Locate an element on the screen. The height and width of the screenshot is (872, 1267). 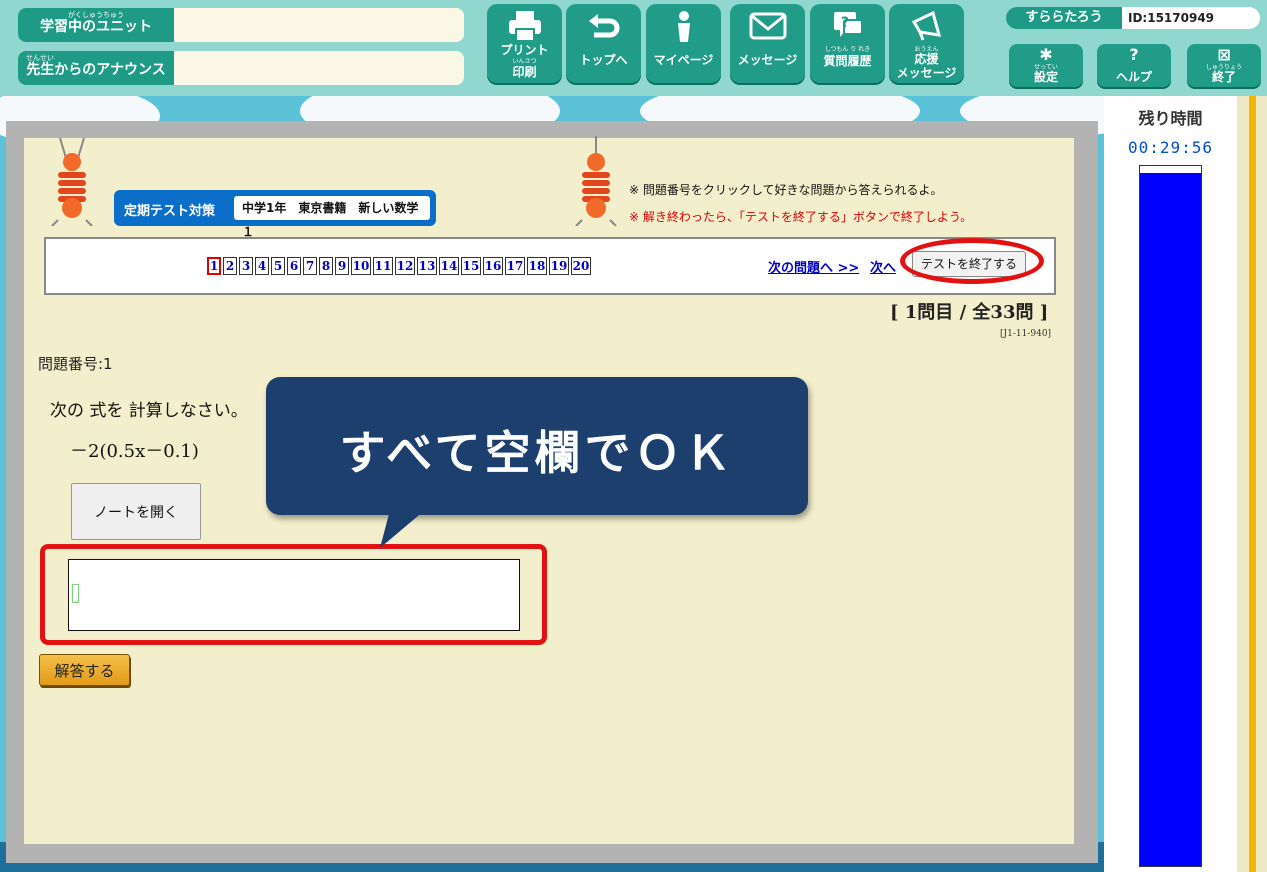
help-label: ヘルプ is located at coordinates (1133, 77).